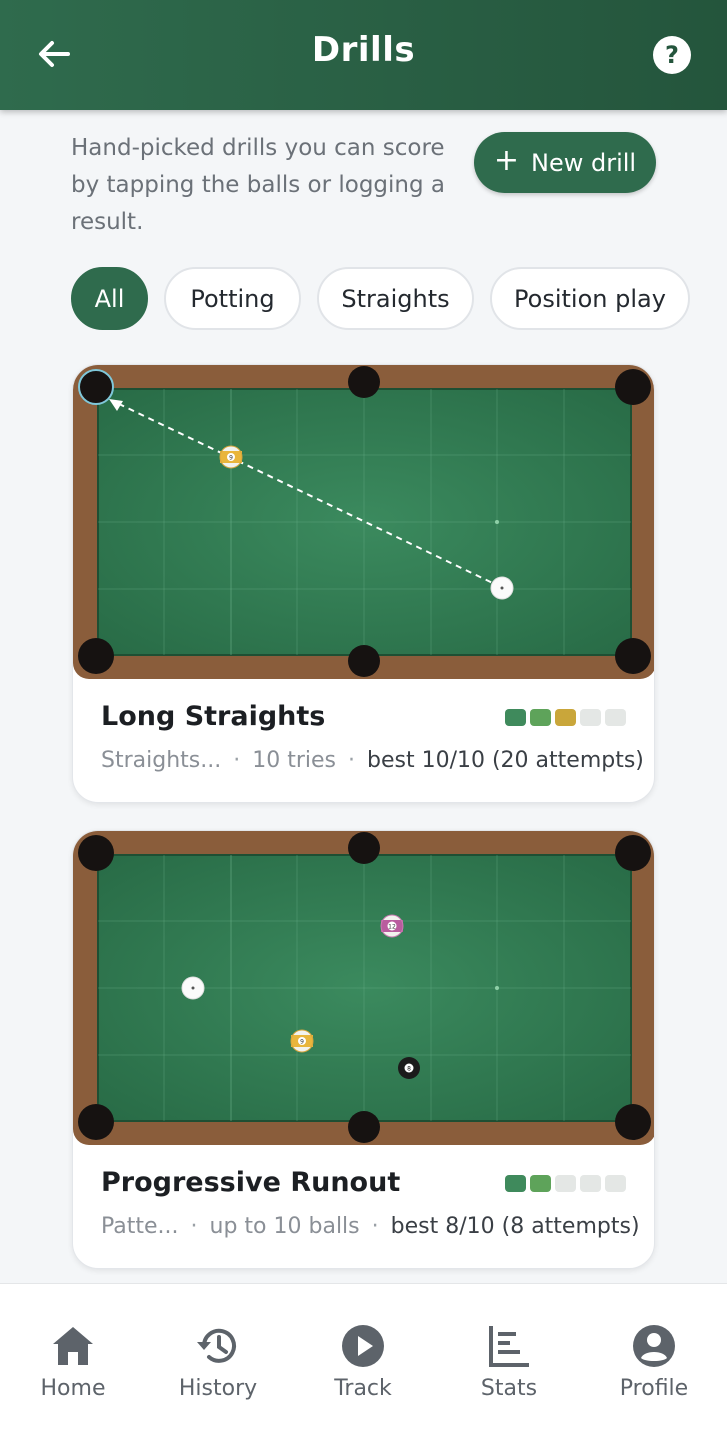  Describe the element at coordinates (590, 298) in the screenshot. I see `filter-chip-position-play: Position play` at that location.